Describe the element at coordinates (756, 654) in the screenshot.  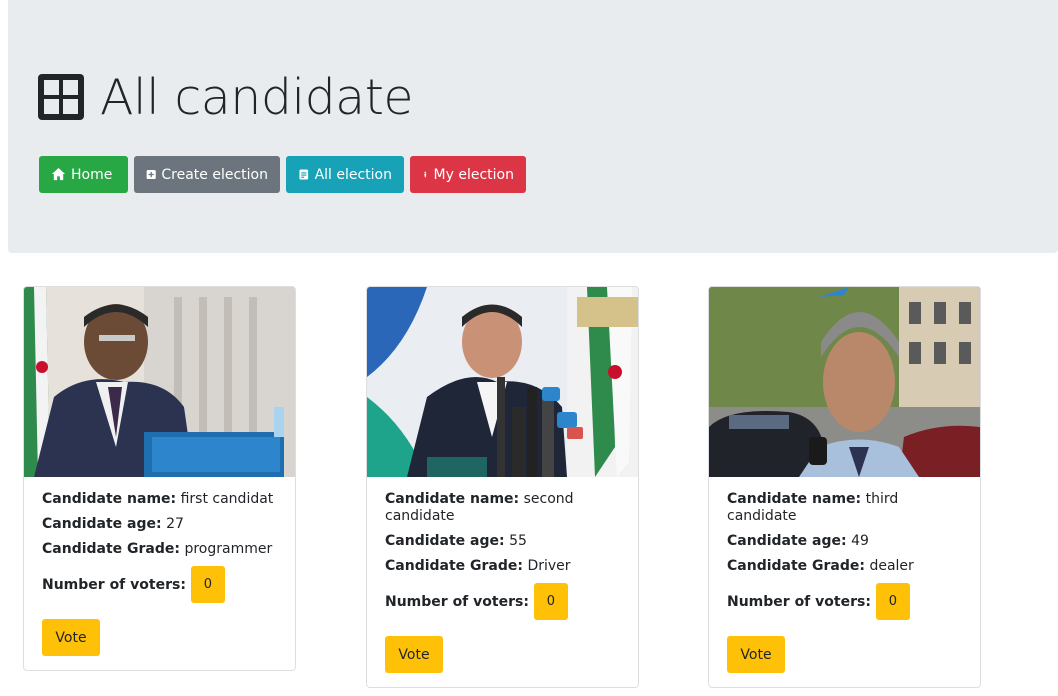
I see `vote-button-3: Vote` at that location.